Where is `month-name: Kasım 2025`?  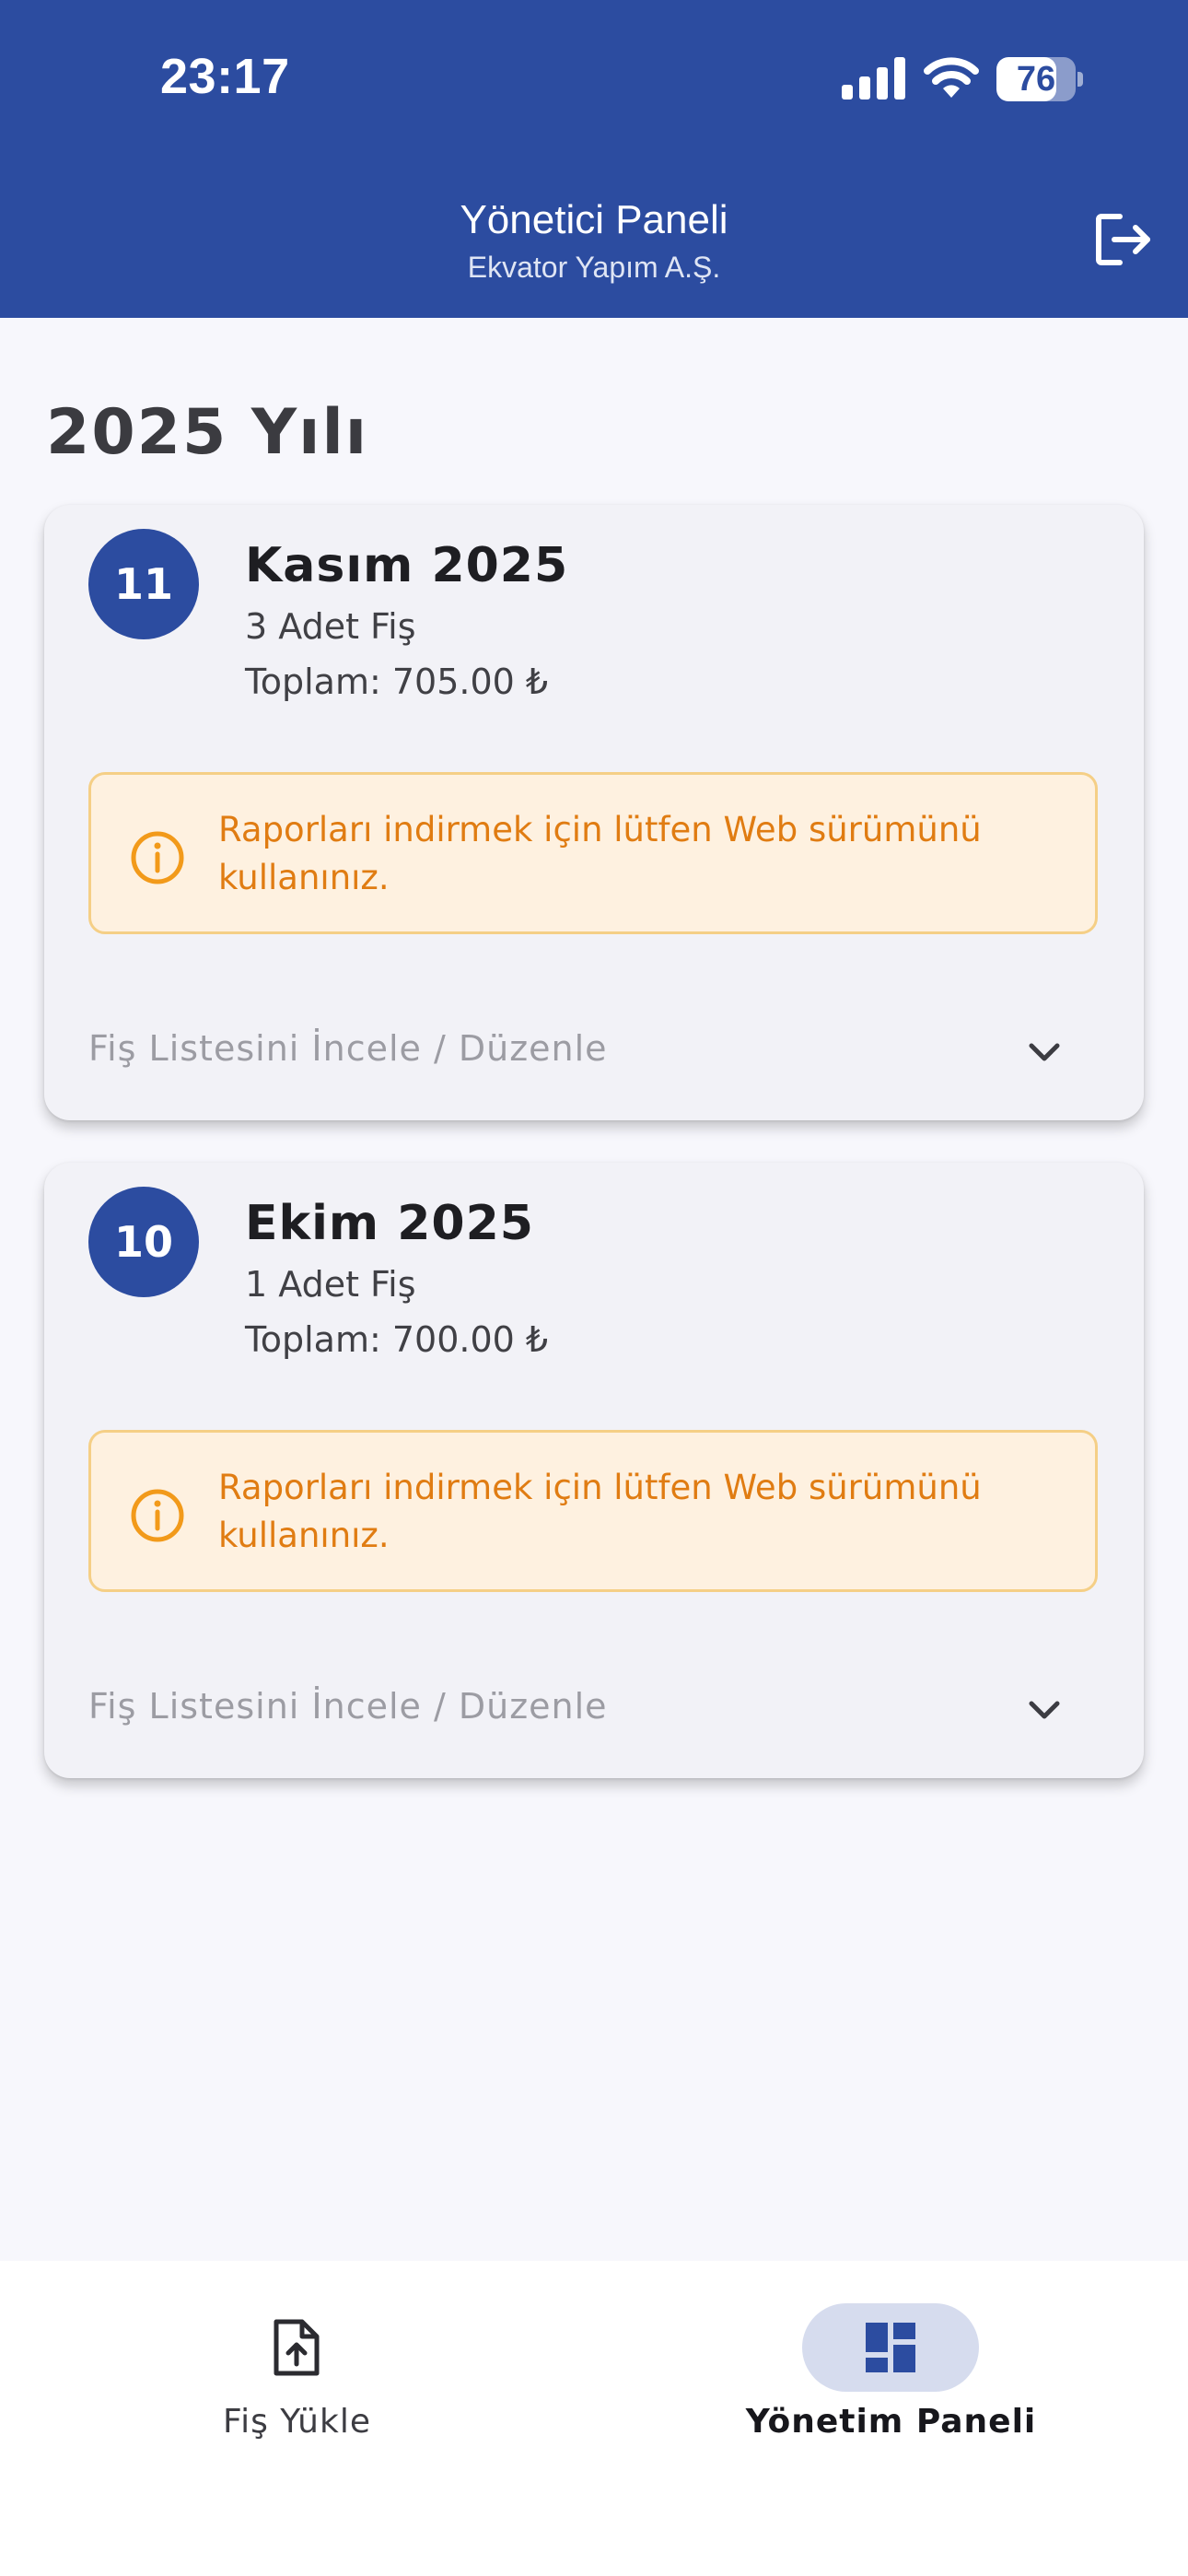
month-name: Kasım 2025 is located at coordinates (407, 565).